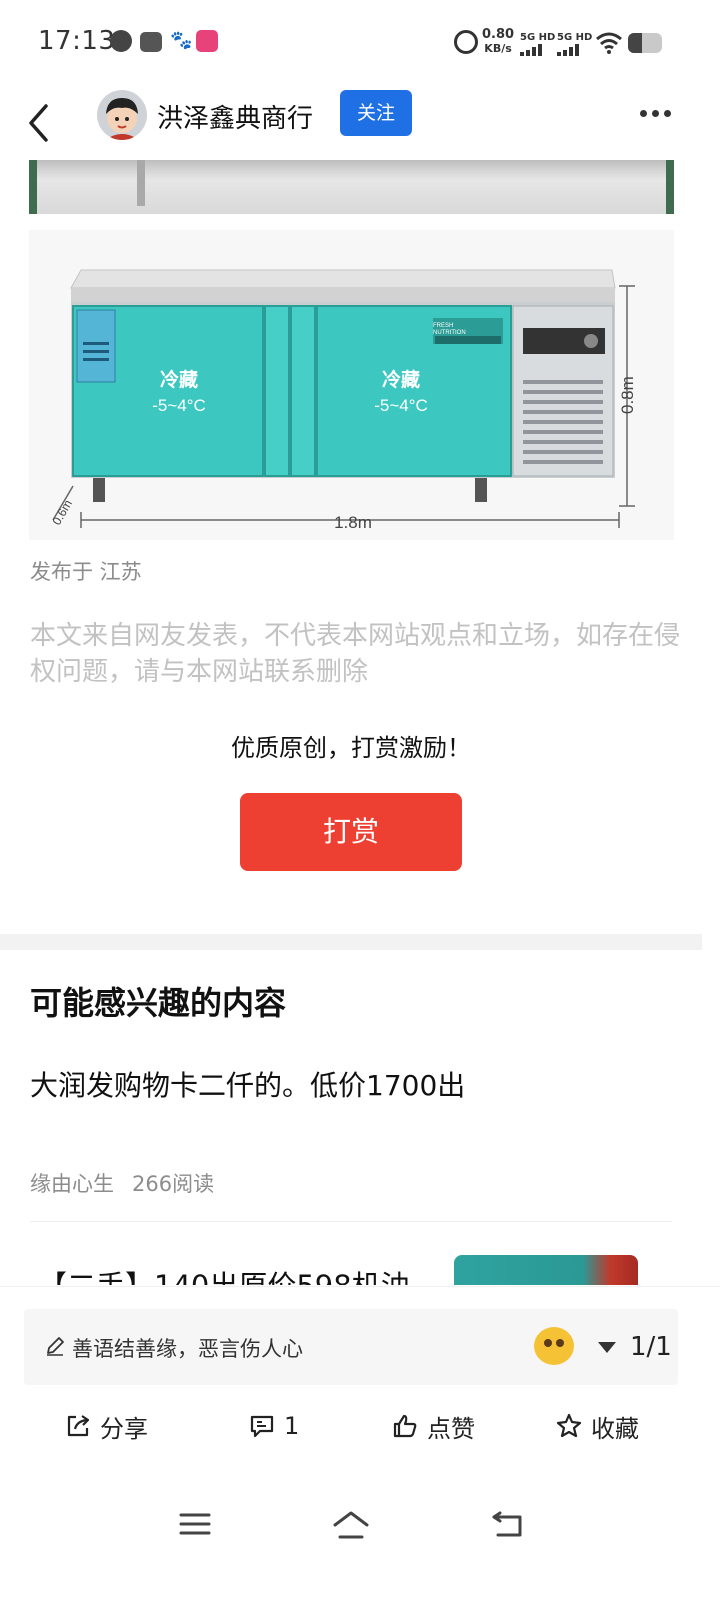 The width and height of the screenshot is (720, 1608). I want to click on action-bar: 分享 1 点赞 收藏, so click(360, 1426).